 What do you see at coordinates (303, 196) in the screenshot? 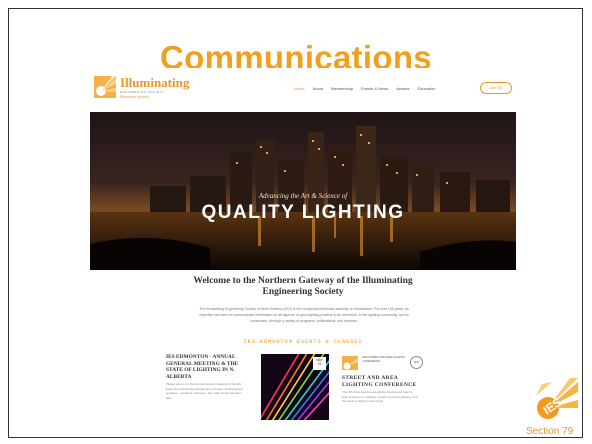
I see `hero-kicker: Advancing the Art & Science of` at bounding box center [303, 196].